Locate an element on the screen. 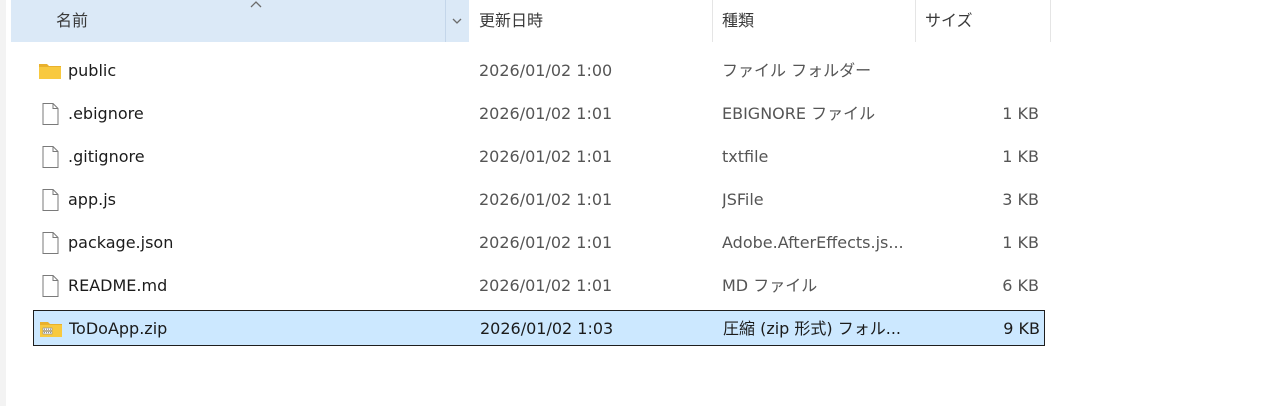  column-header-name: 名前 is located at coordinates (240, 21).